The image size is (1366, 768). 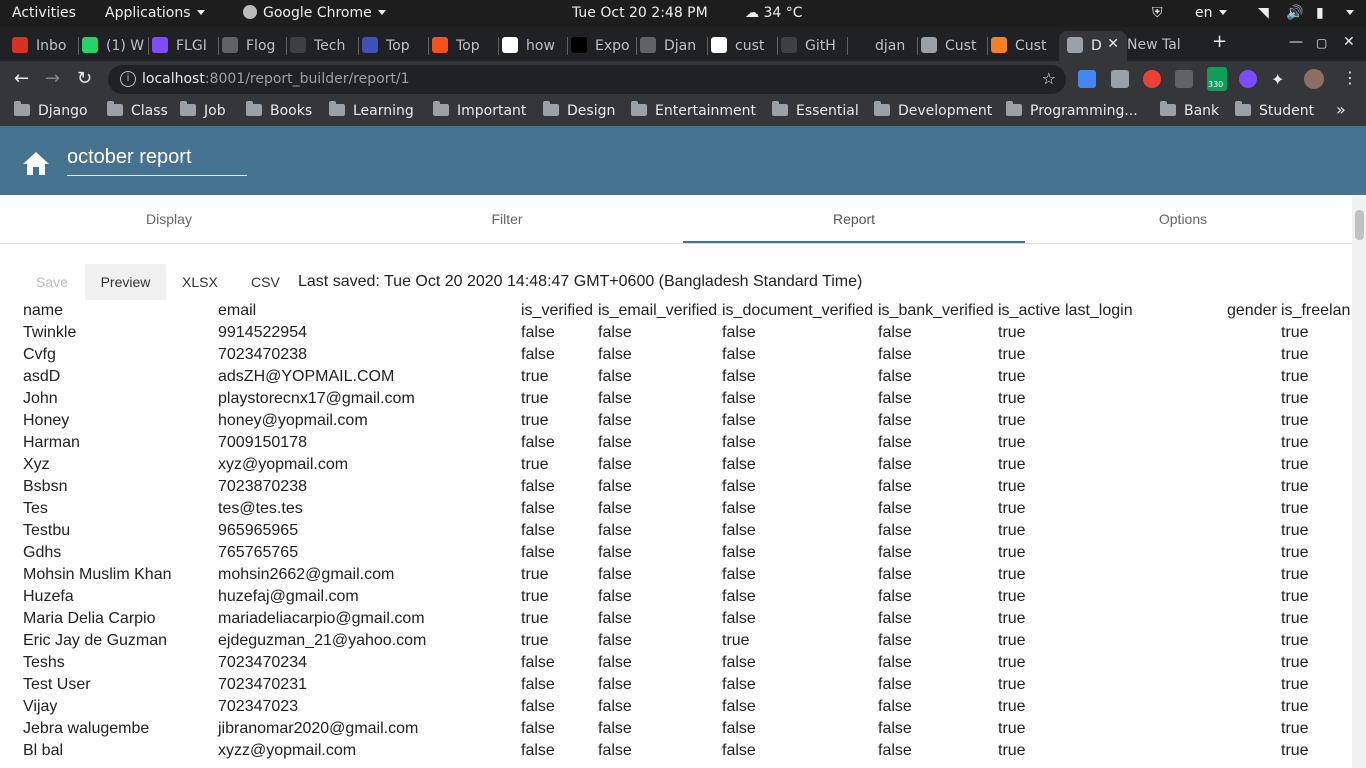 I want to click on power-menu, so click(x=1347, y=13).